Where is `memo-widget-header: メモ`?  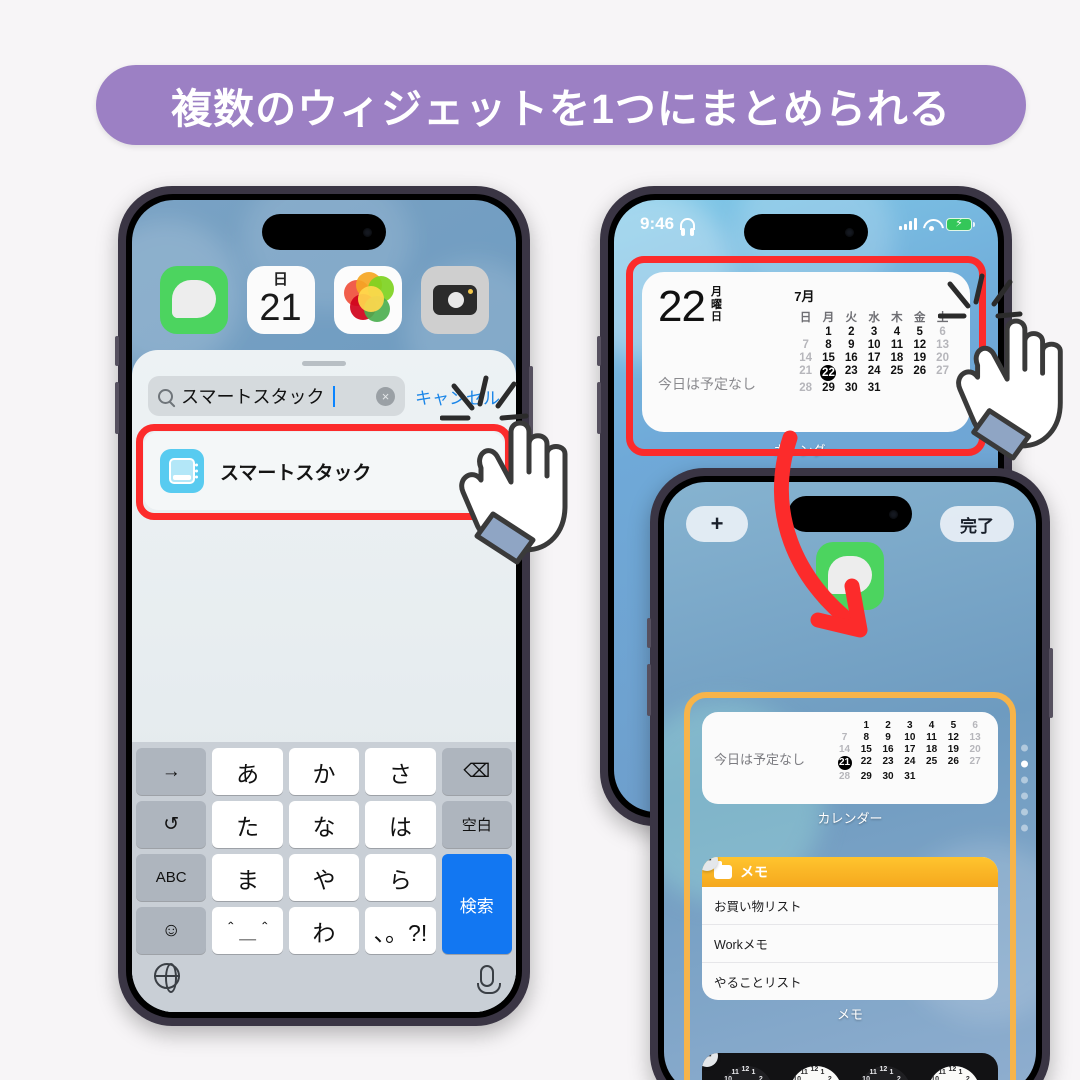 memo-widget-header: メモ is located at coordinates (850, 872).